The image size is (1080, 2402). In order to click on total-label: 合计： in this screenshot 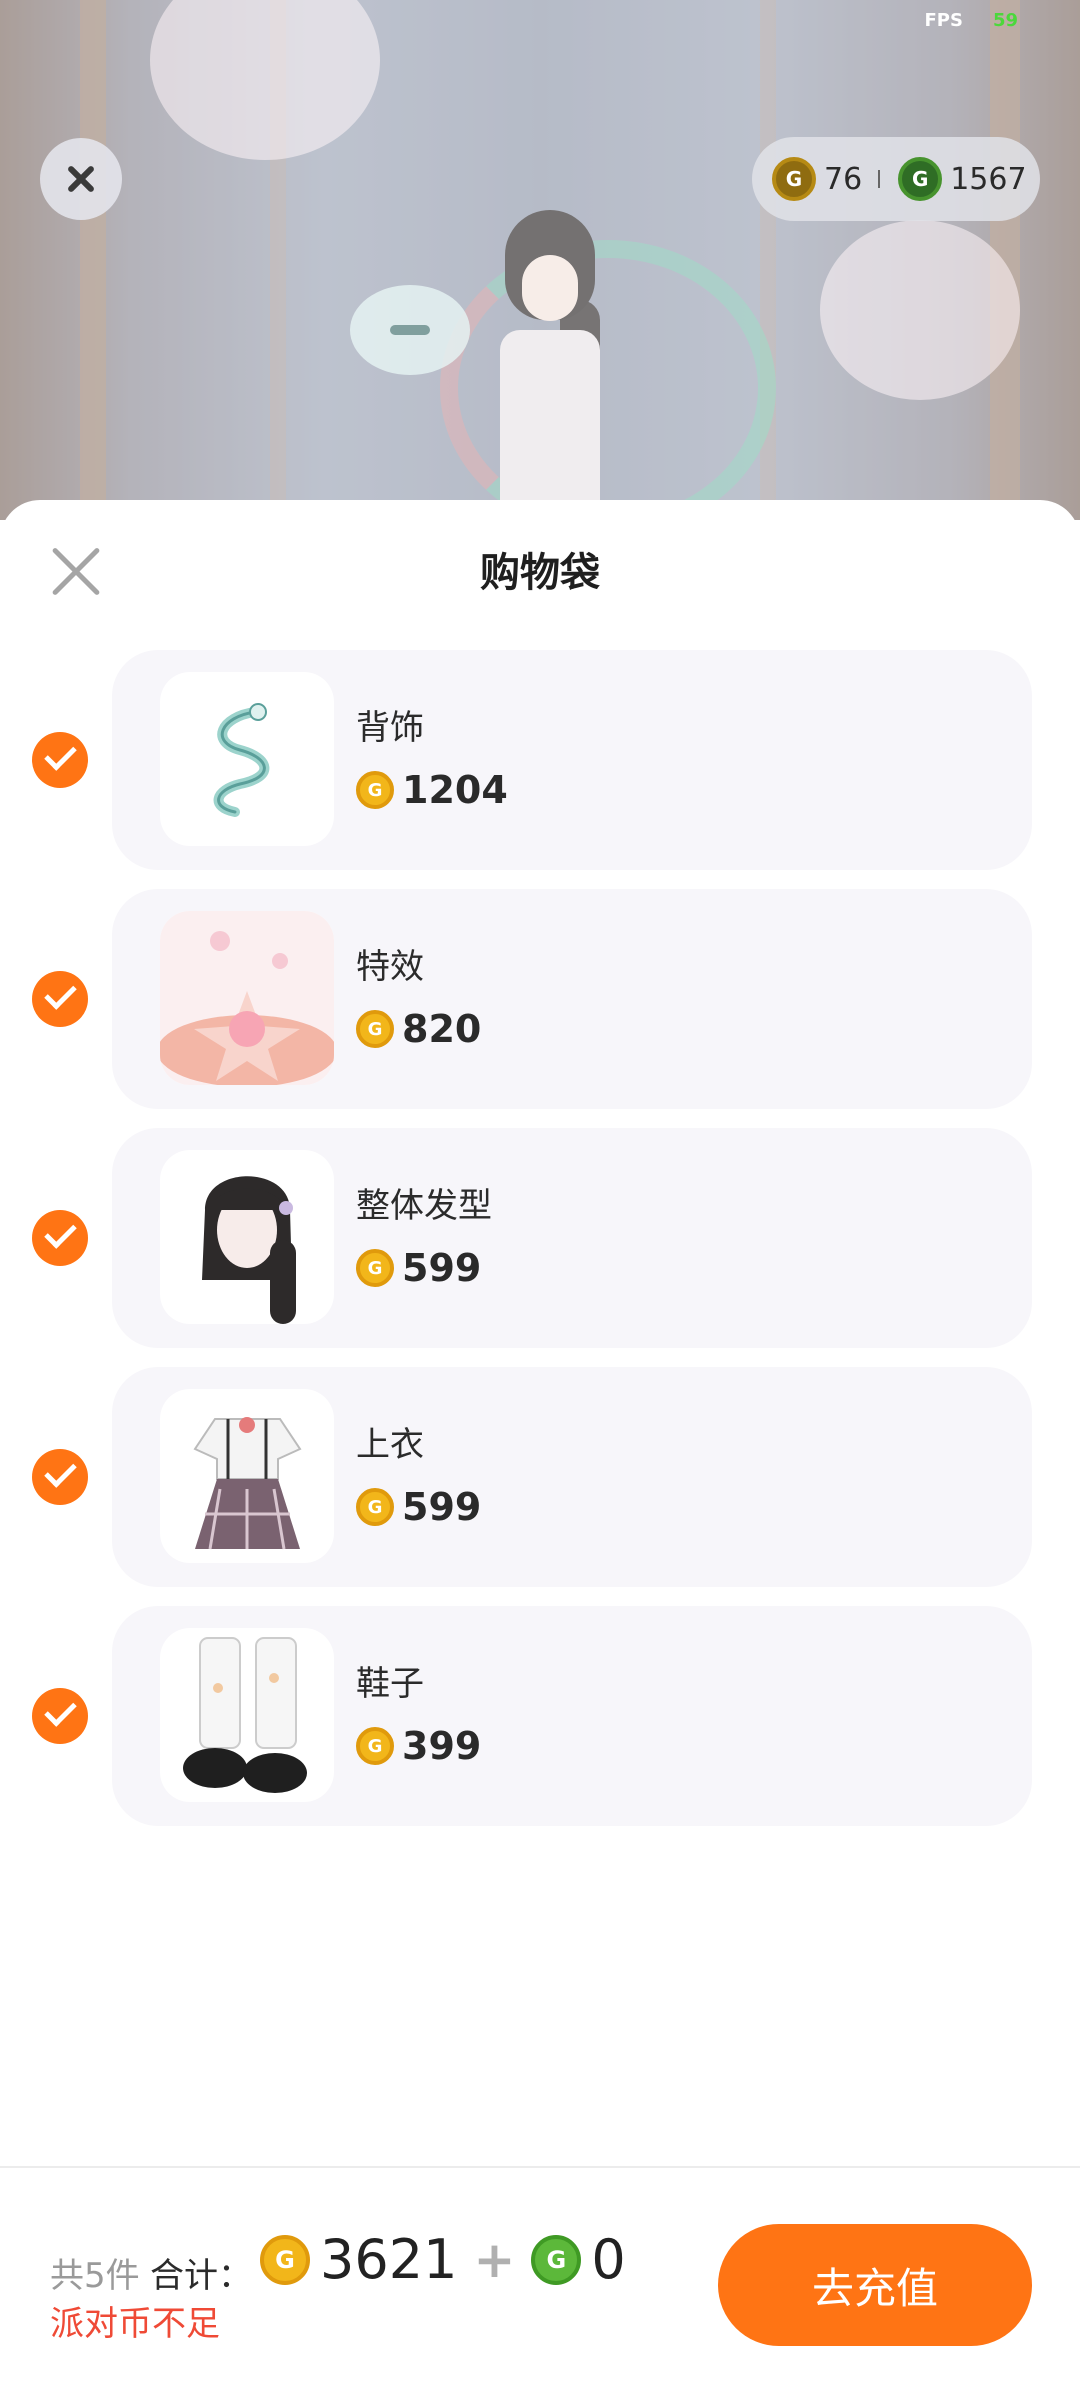, I will do `click(201, 2276)`.